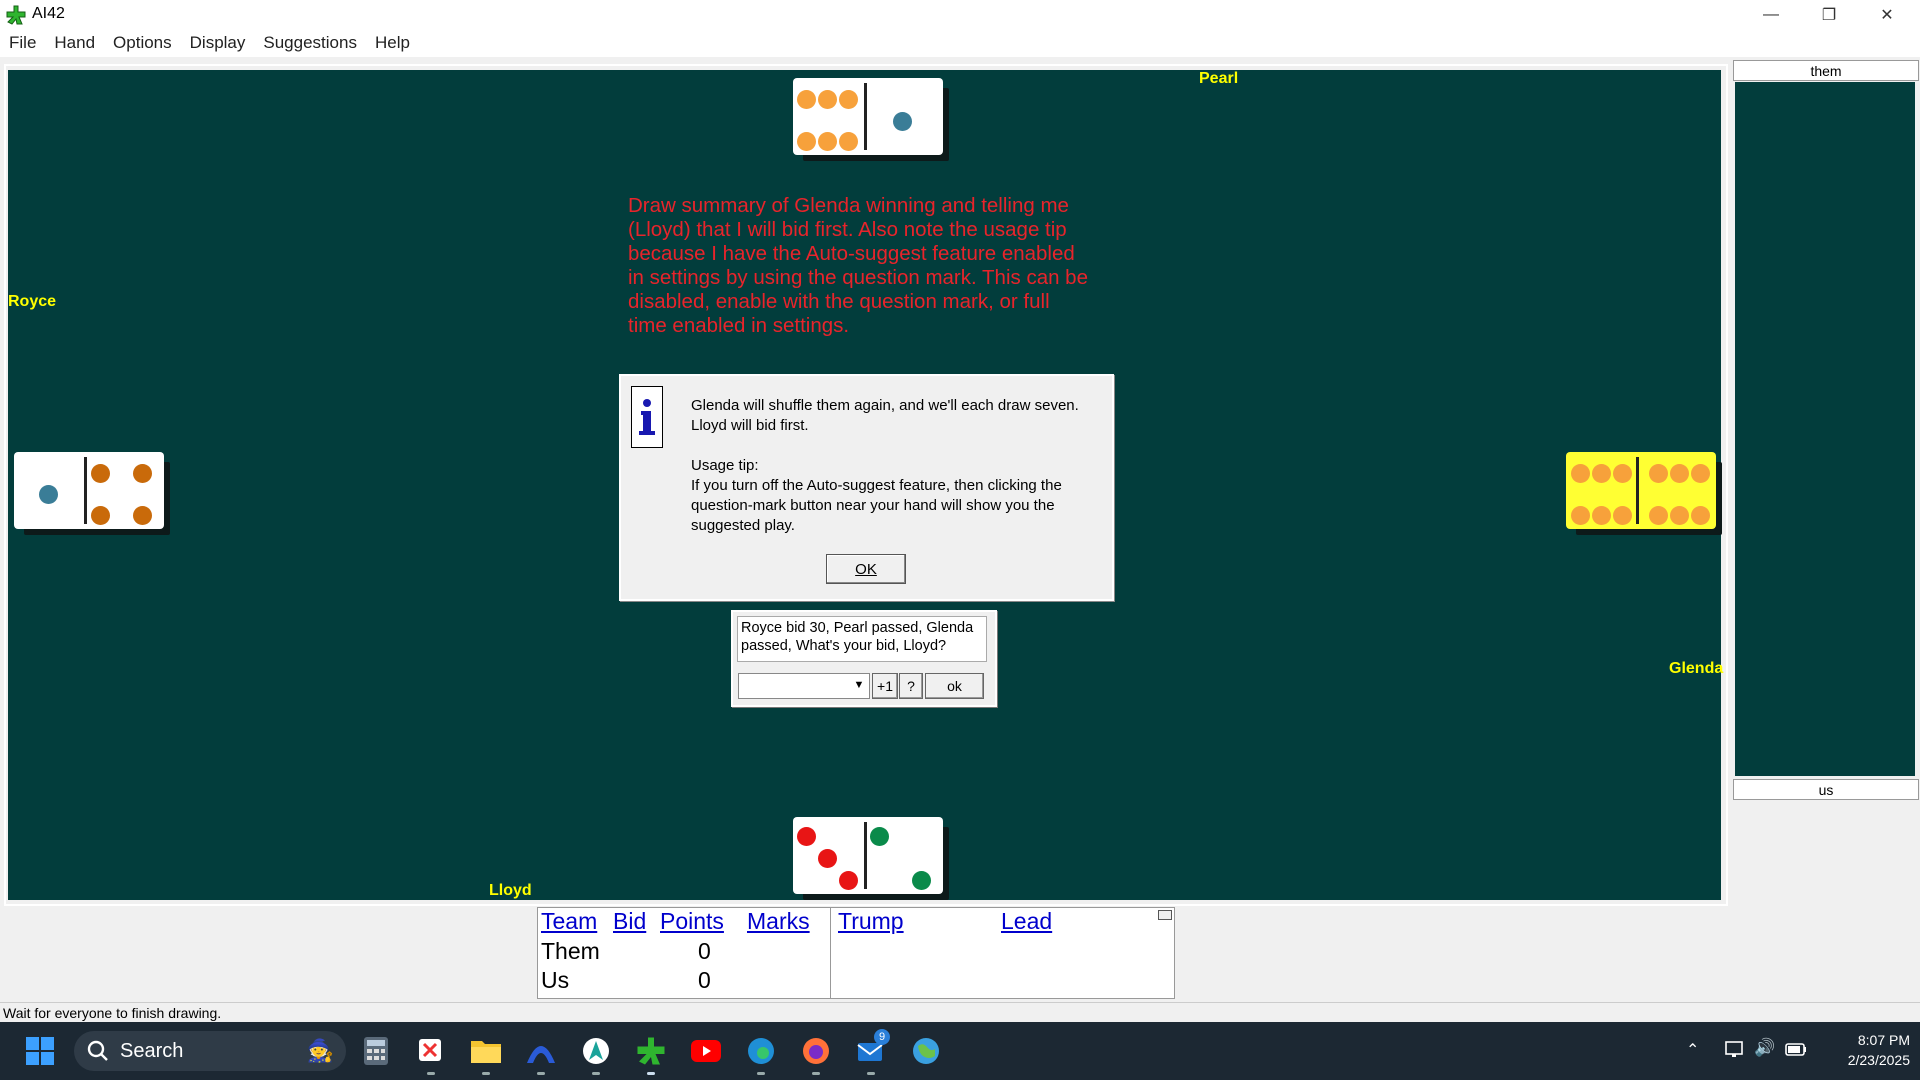 Image resolution: width=1920 pixels, height=1080 pixels. I want to click on taskbar-app-arc, so click(541, 1054).